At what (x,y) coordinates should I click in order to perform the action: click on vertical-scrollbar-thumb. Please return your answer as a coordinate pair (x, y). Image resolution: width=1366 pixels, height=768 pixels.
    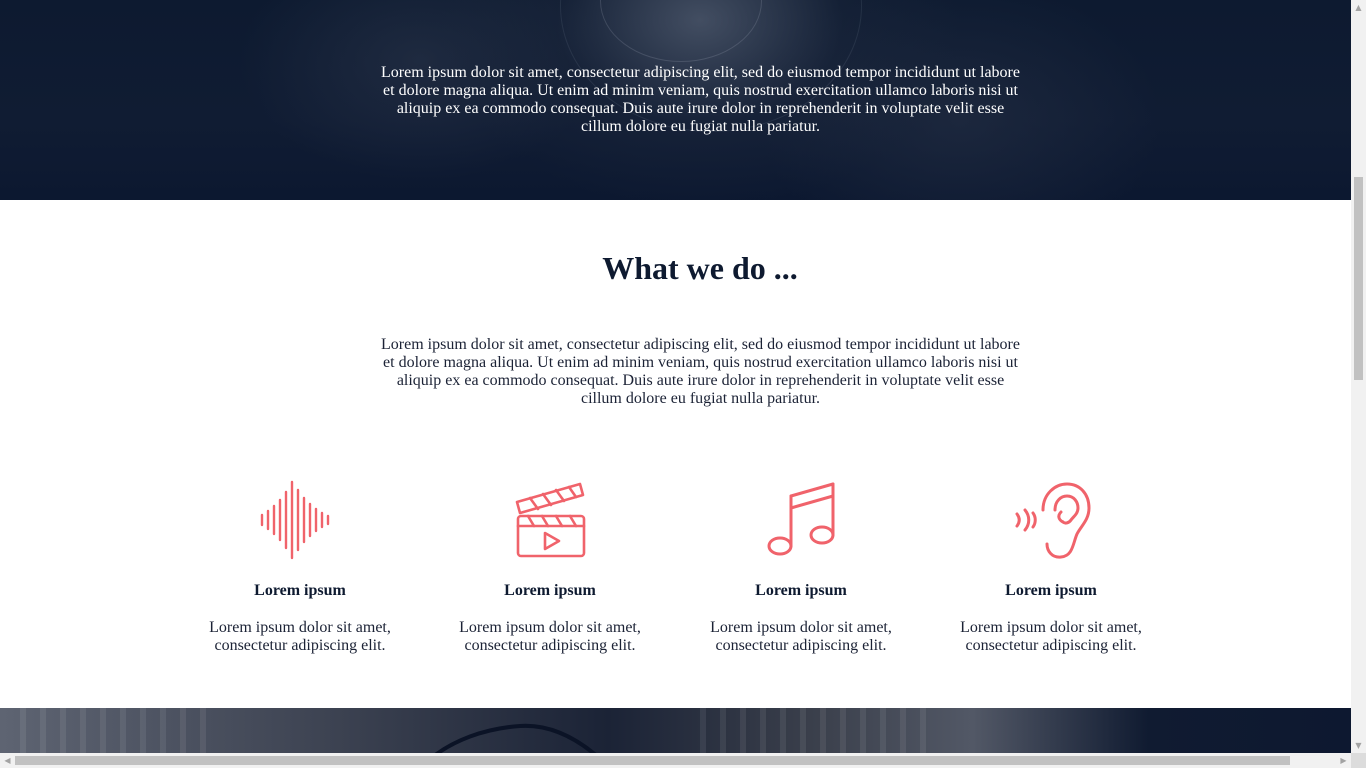
    Looking at the image, I should click on (1358, 278).